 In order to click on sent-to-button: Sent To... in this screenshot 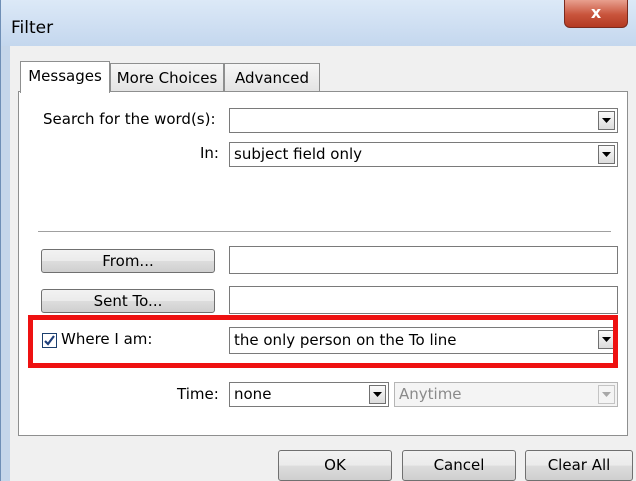, I will do `click(128, 301)`.